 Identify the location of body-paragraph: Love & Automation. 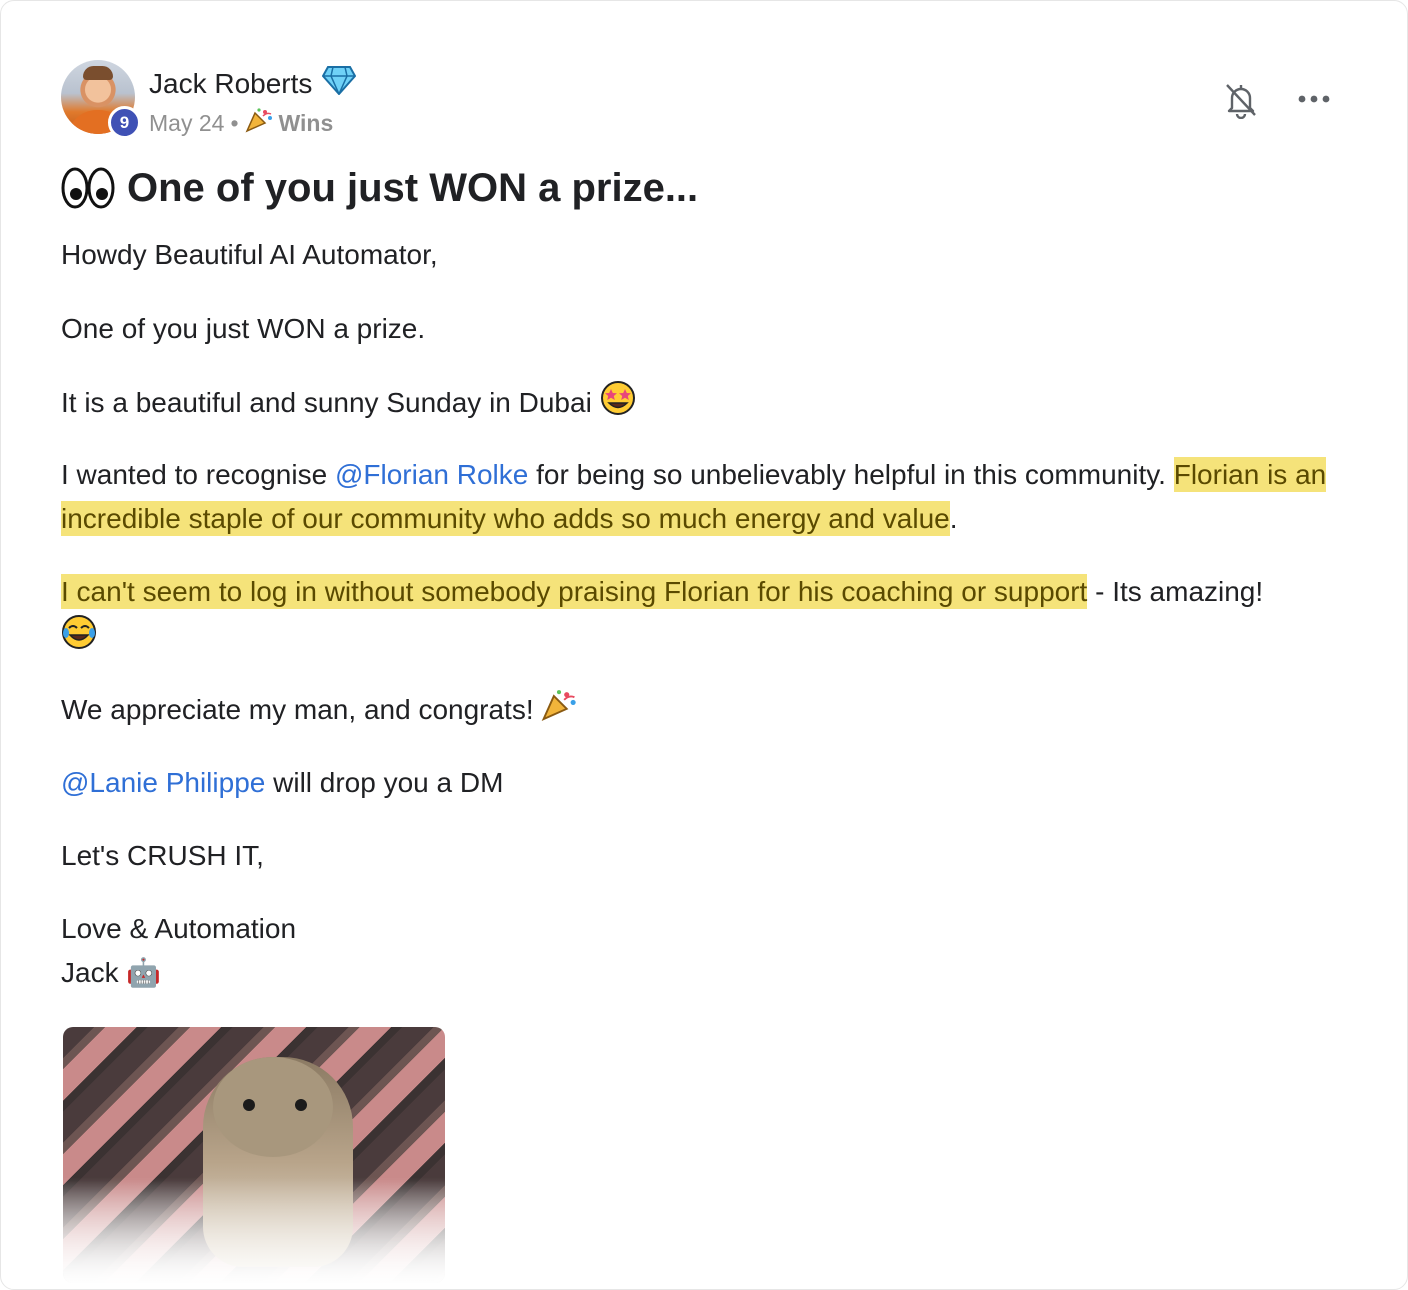
(179, 928).